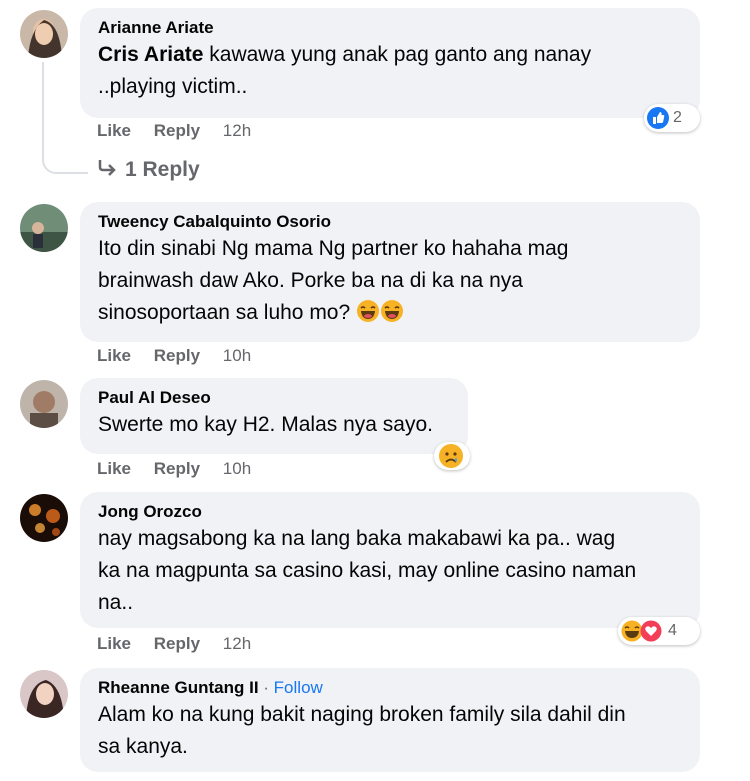 This screenshot has width=750, height=781. Describe the element at coordinates (651, 631) in the screenshot. I see `love-reaction-icon` at that location.